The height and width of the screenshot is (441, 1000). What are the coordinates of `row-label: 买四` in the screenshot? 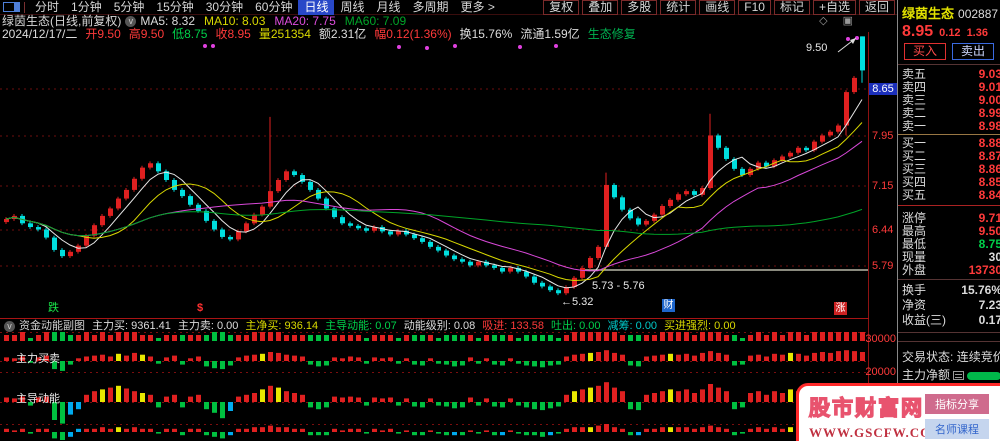 It's located at (914, 182).